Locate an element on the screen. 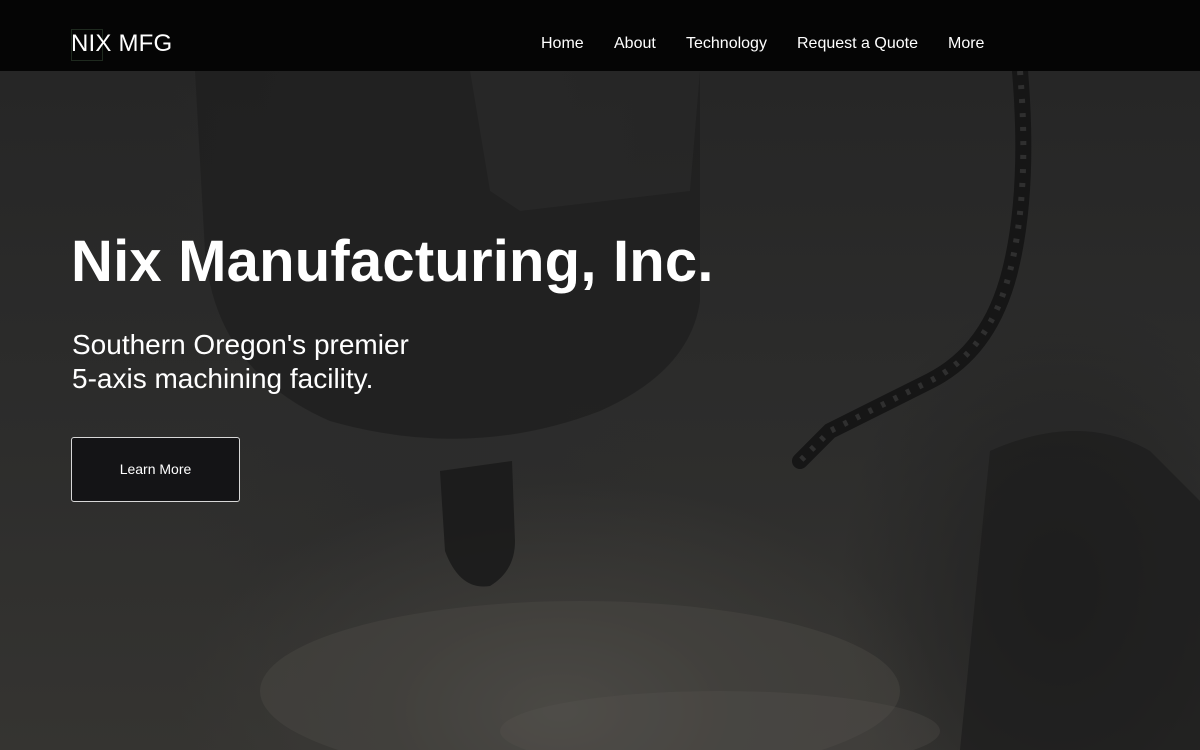  hero-subtitle-line-1: Southern Oregon's premier is located at coordinates (240, 344).